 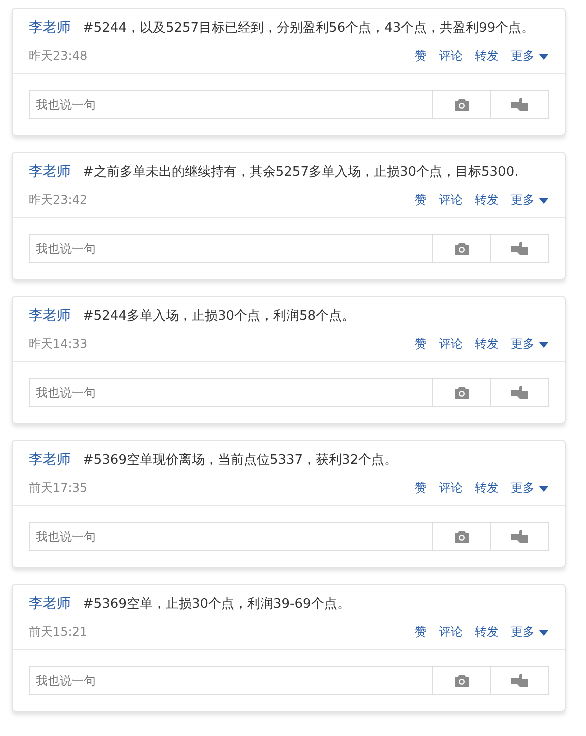 What do you see at coordinates (58, 56) in the screenshot?
I see `post-time: 昨天23:48` at bounding box center [58, 56].